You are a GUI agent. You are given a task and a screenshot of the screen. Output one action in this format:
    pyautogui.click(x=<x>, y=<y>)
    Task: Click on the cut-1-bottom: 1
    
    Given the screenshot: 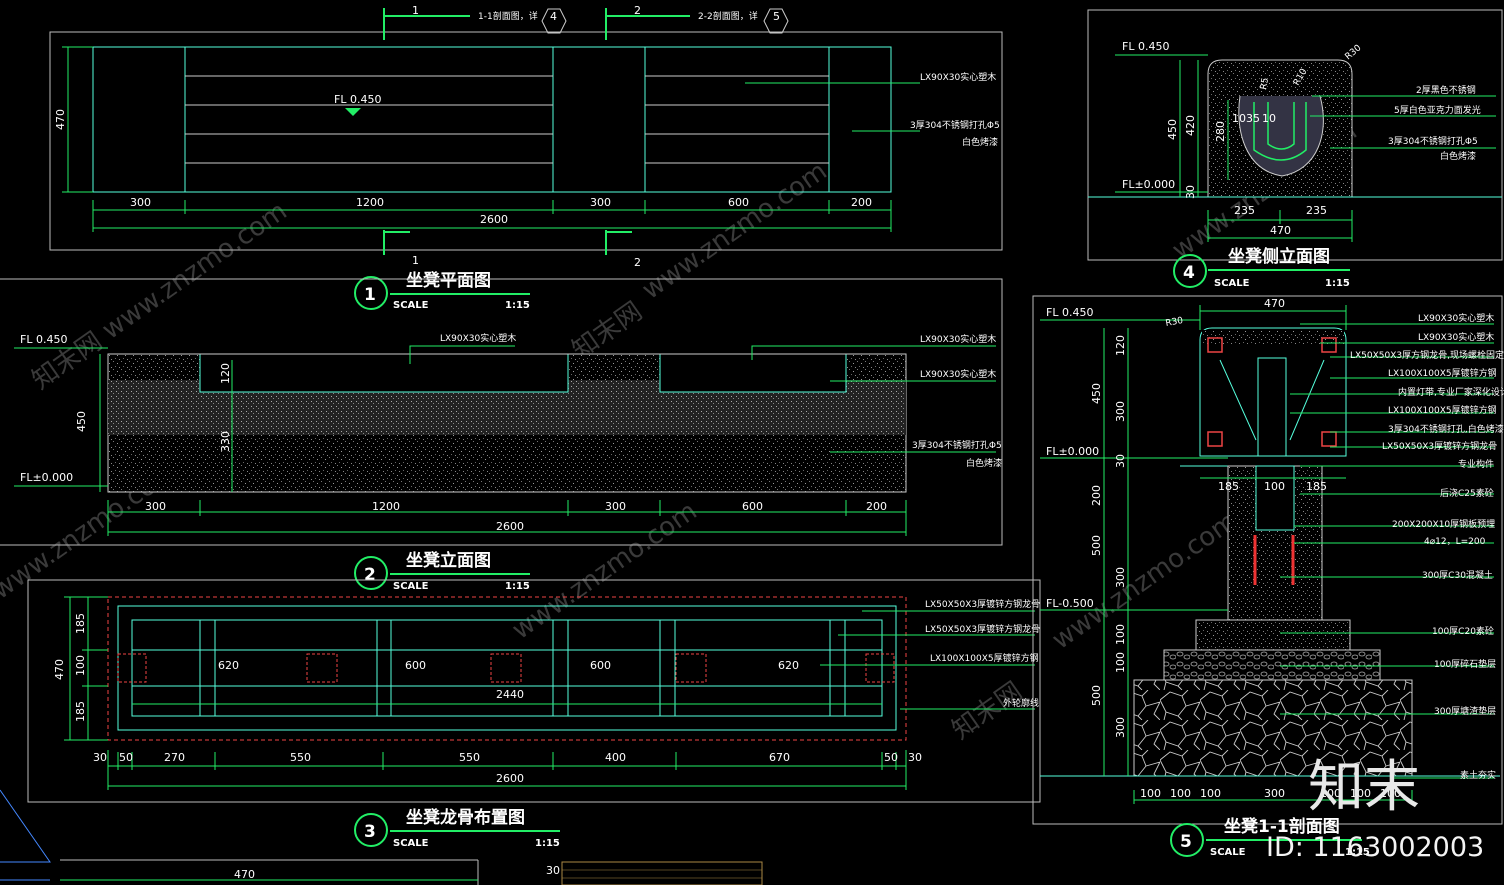 What is the action you would take?
    pyautogui.click(x=415, y=260)
    